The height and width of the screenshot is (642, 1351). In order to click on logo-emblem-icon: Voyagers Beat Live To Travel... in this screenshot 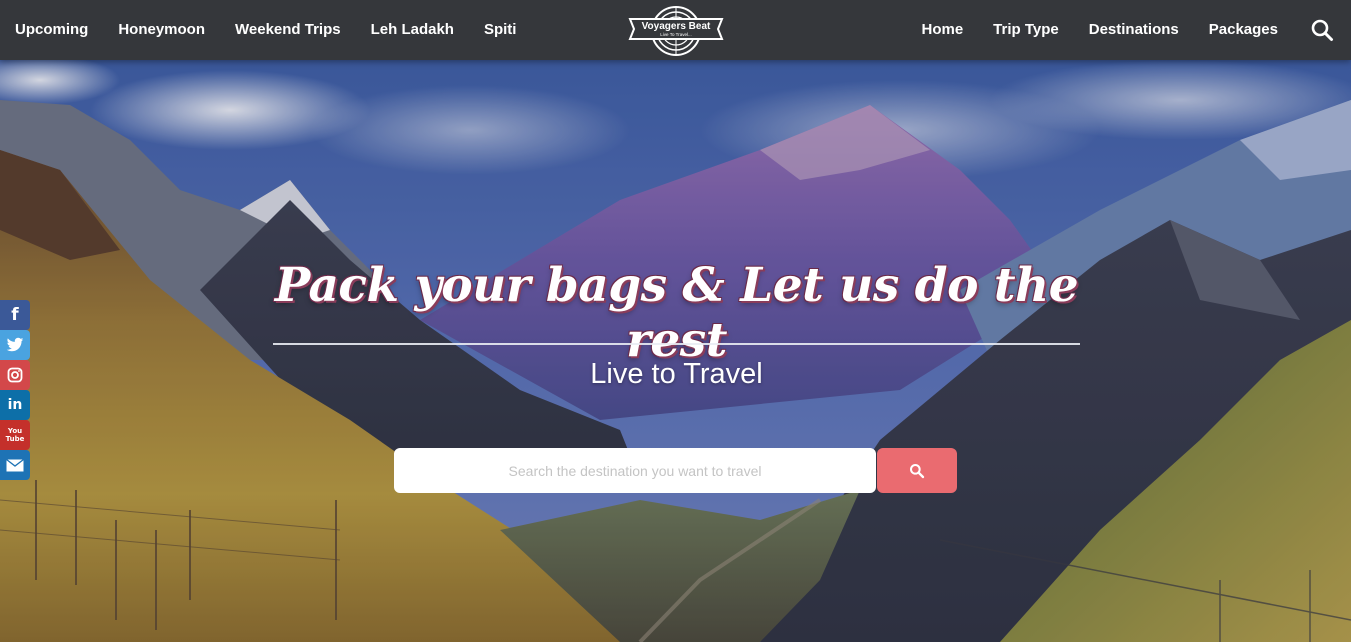, I will do `click(676, 31)`.